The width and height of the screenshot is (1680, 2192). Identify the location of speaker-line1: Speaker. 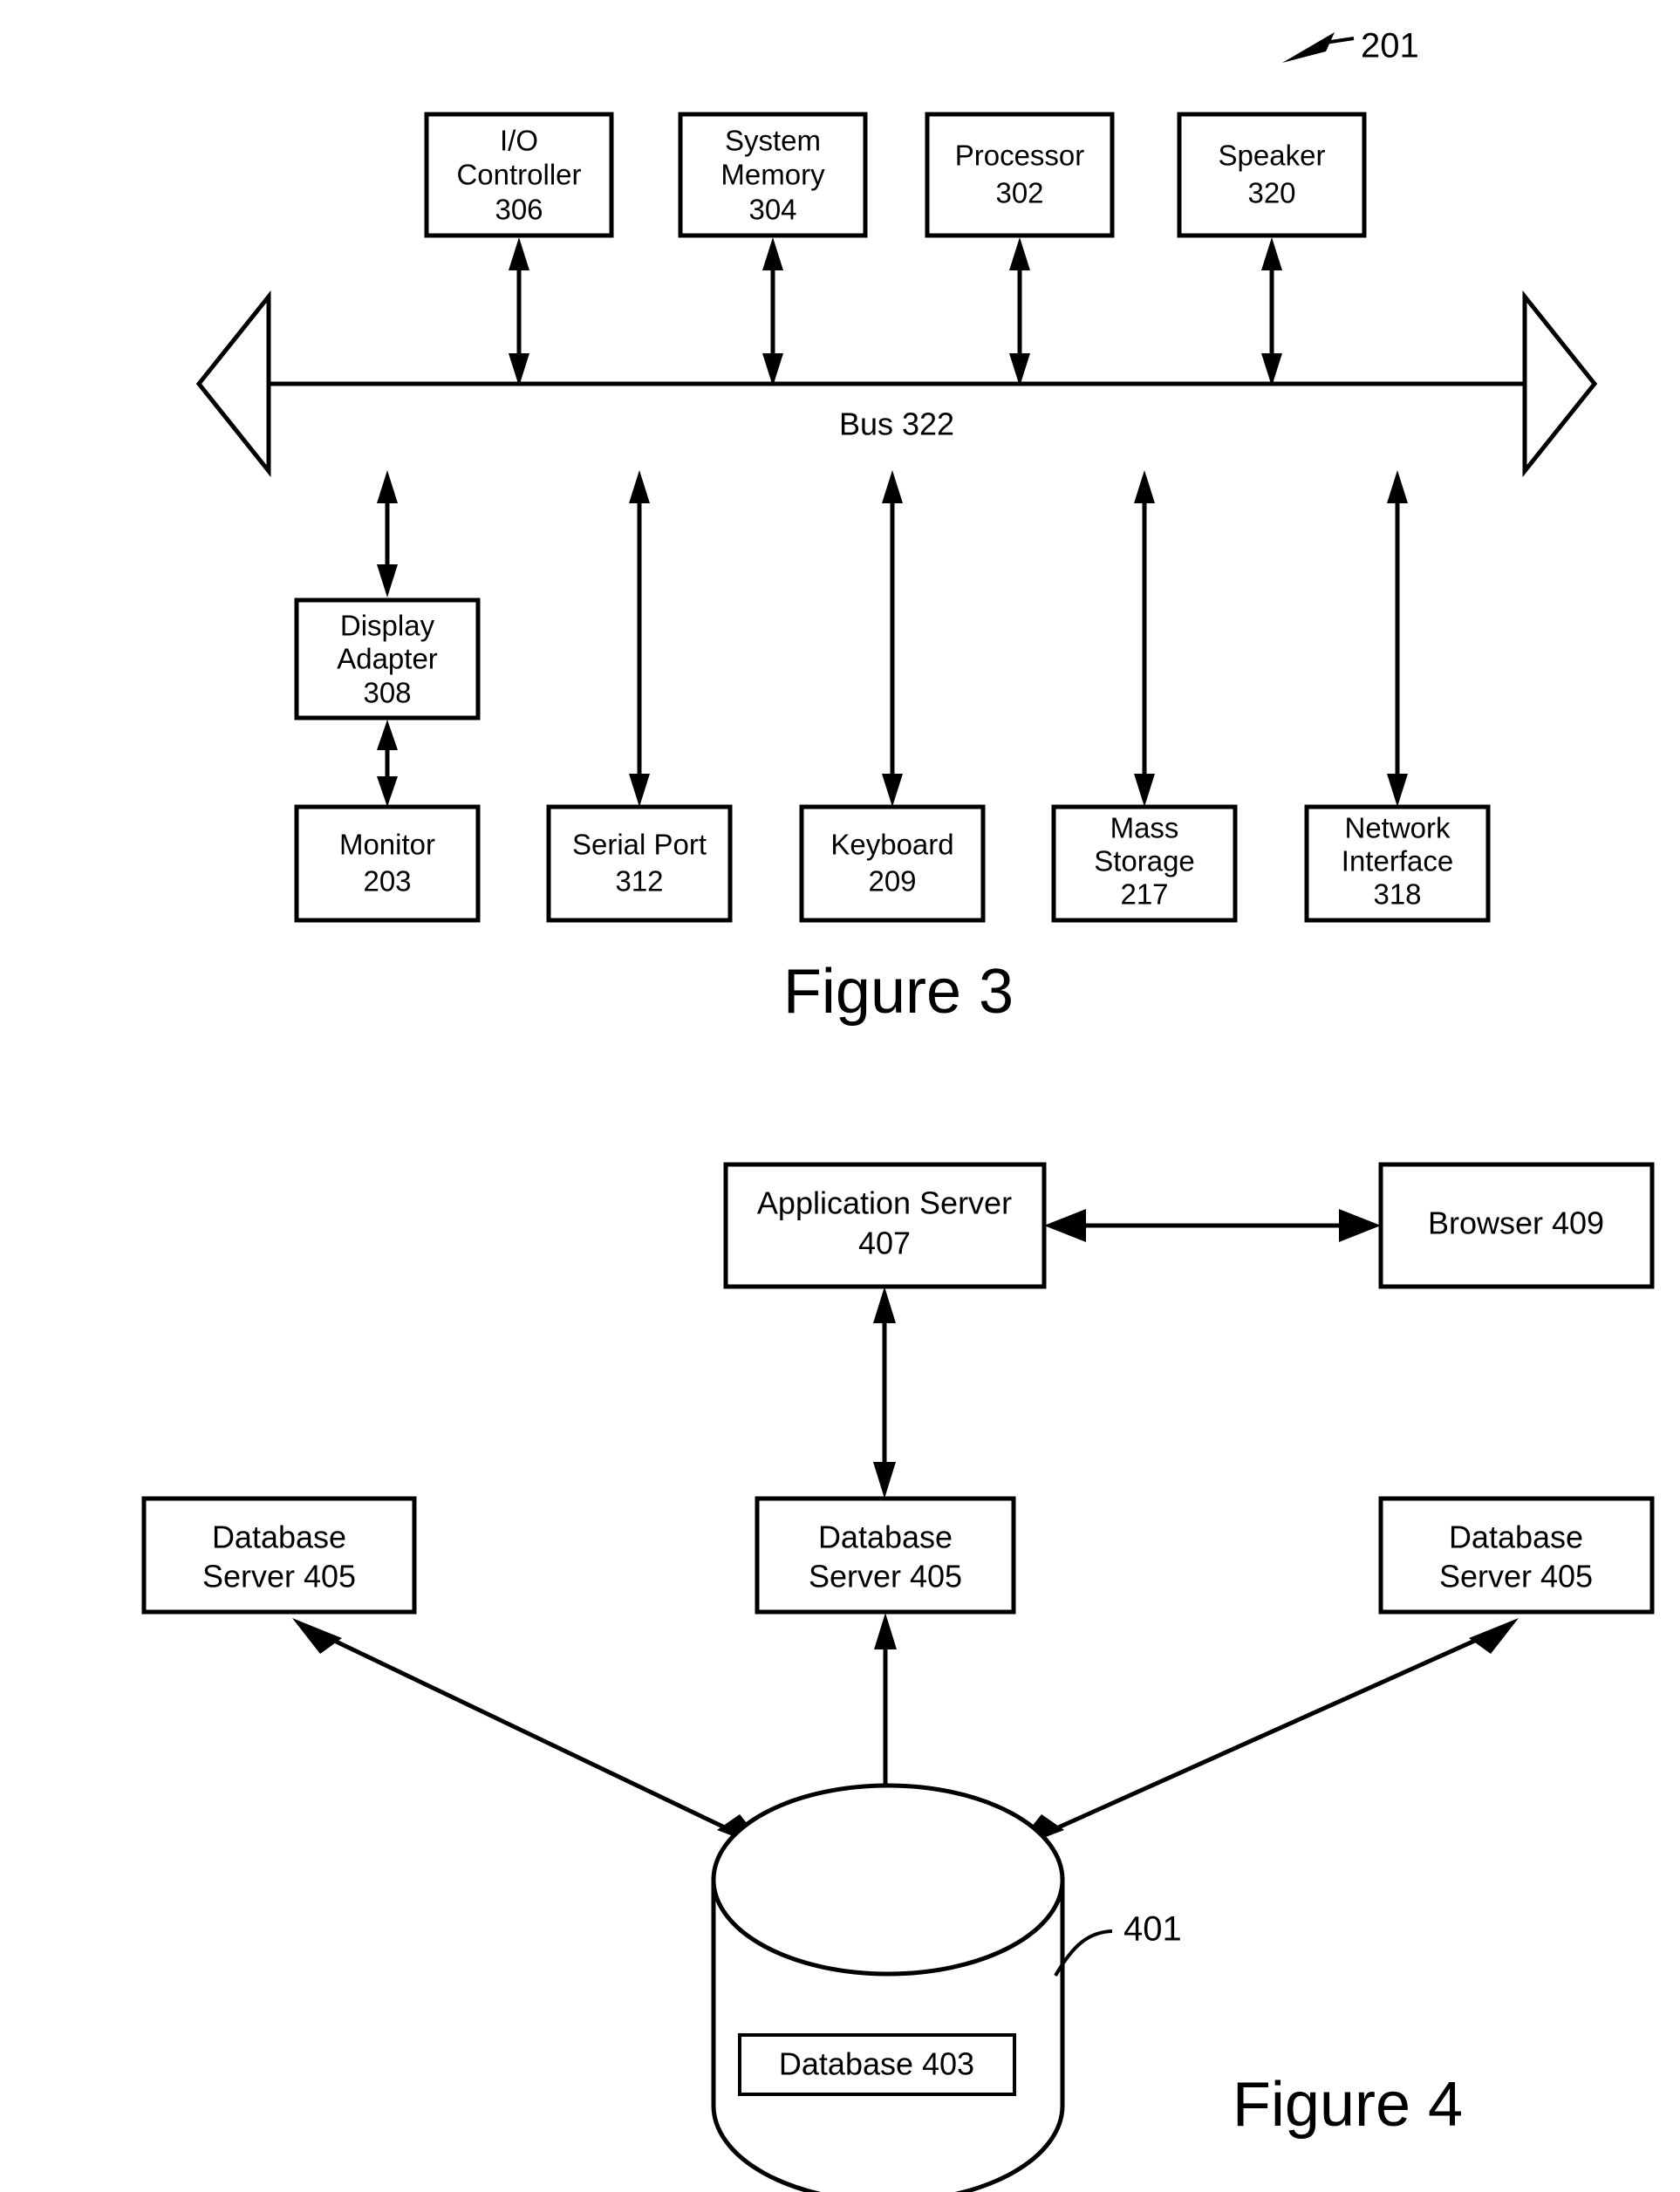
(1272, 156).